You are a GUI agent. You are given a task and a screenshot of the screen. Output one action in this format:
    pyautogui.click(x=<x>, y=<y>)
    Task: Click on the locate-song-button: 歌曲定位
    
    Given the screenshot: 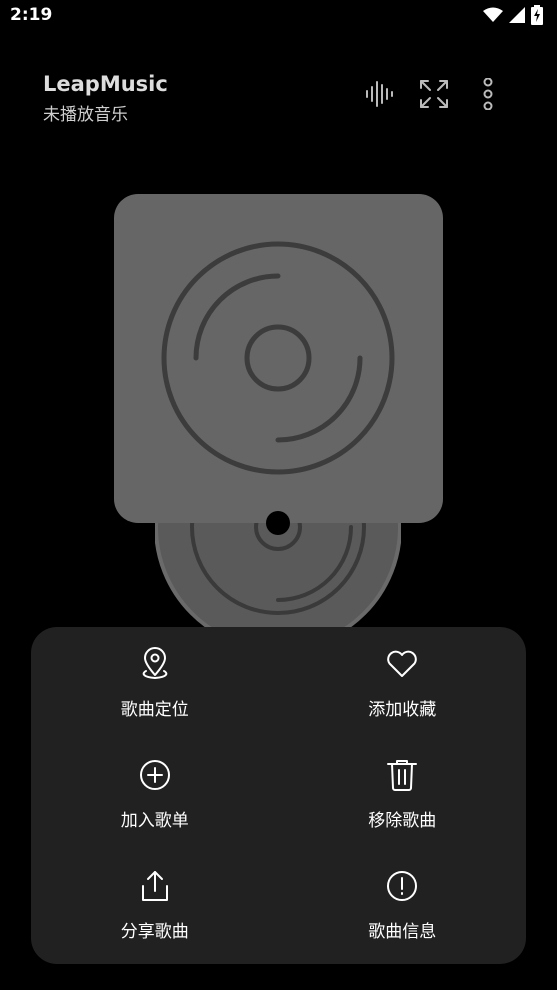 What is the action you would take?
    pyautogui.click(x=155, y=682)
    